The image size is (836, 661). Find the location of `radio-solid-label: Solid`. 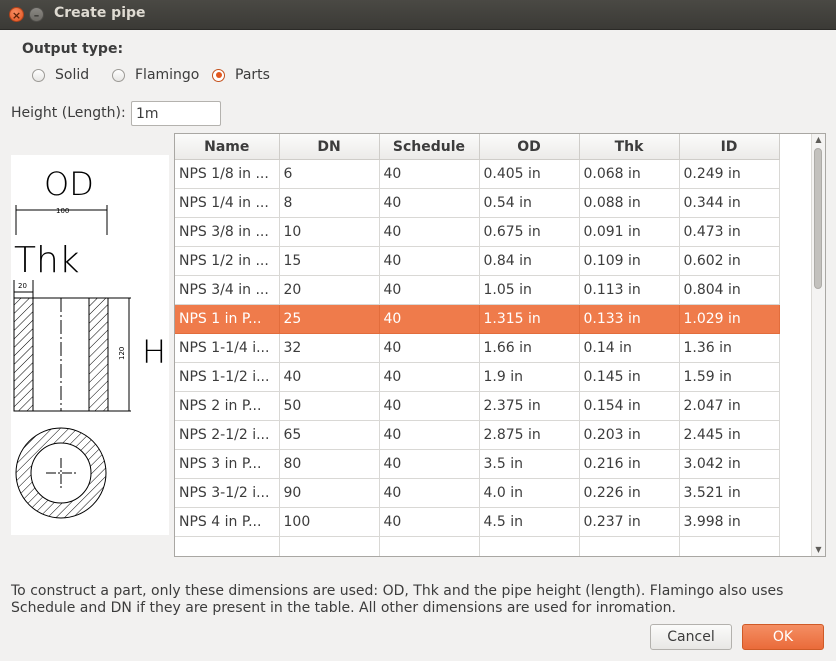

radio-solid-label: Solid is located at coordinates (72, 75).